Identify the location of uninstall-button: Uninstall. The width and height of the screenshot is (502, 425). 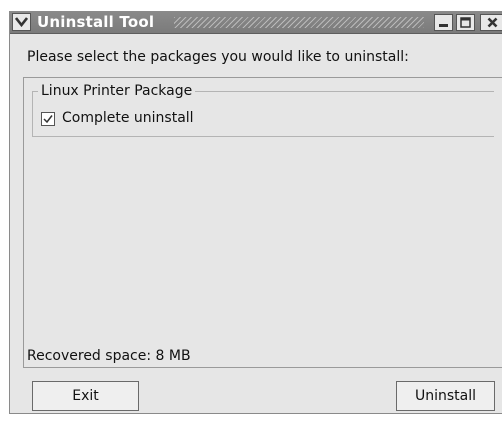
(445, 396).